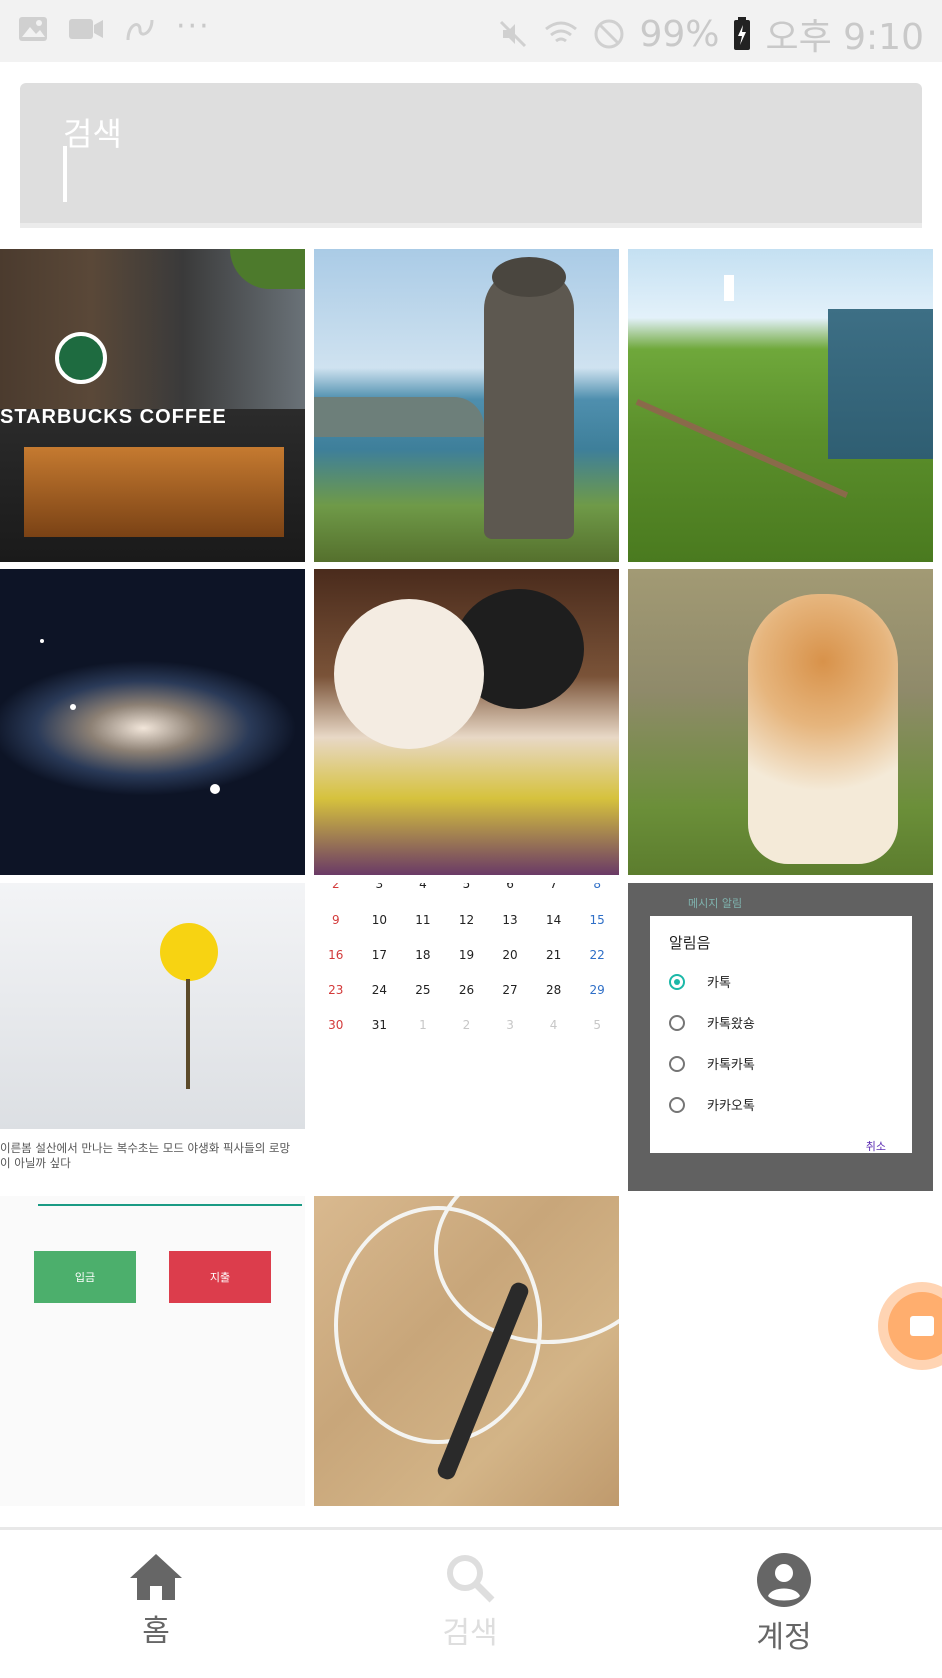 Image resolution: width=942 pixels, height=1678 pixels. I want to click on camera-fab-button, so click(910, 1326).